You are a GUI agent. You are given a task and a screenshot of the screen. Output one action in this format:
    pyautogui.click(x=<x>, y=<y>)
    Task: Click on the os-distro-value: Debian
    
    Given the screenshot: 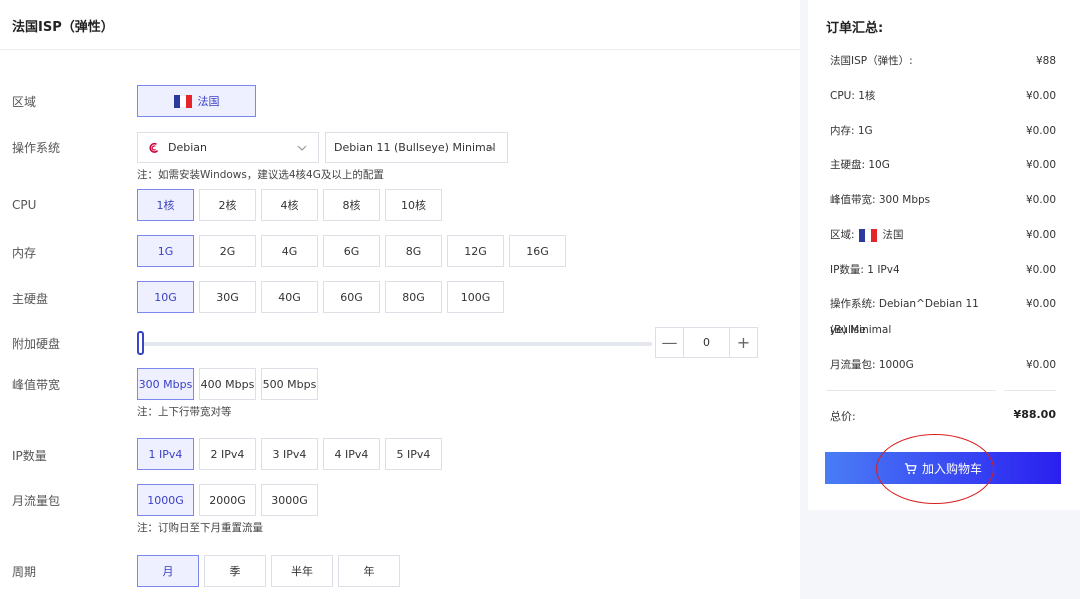 What is the action you would take?
    pyautogui.click(x=187, y=147)
    